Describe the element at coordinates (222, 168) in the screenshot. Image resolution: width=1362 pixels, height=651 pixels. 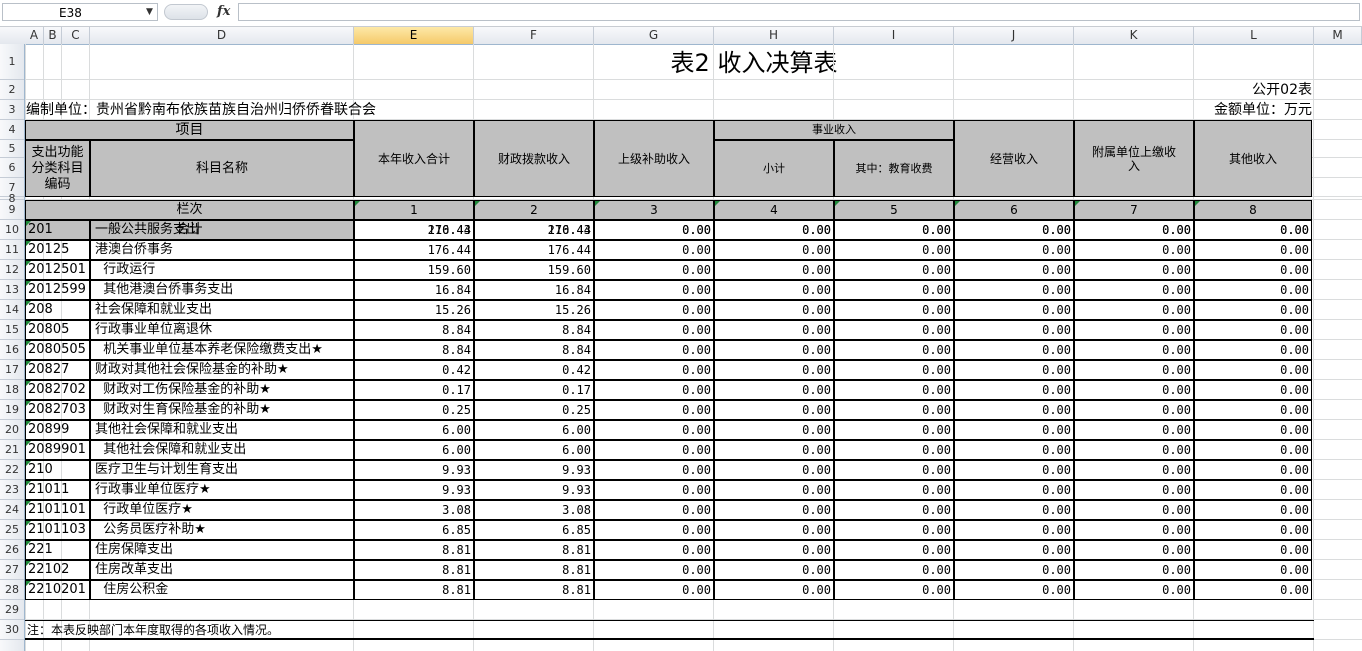
I see `header-subject-name: 科目名称` at that location.